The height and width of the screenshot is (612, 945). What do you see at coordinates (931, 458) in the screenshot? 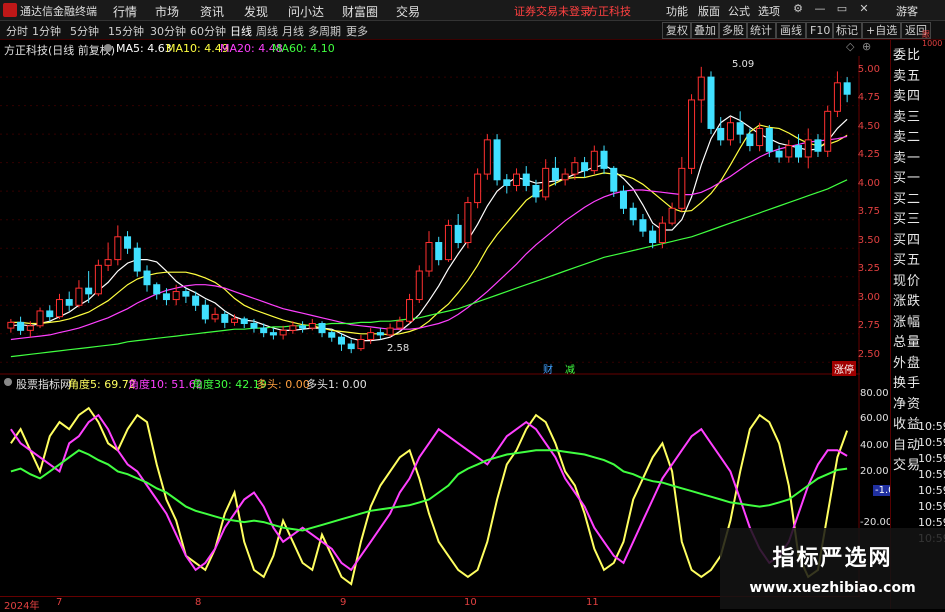
I see `time-label: 10:59` at bounding box center [931, 458].